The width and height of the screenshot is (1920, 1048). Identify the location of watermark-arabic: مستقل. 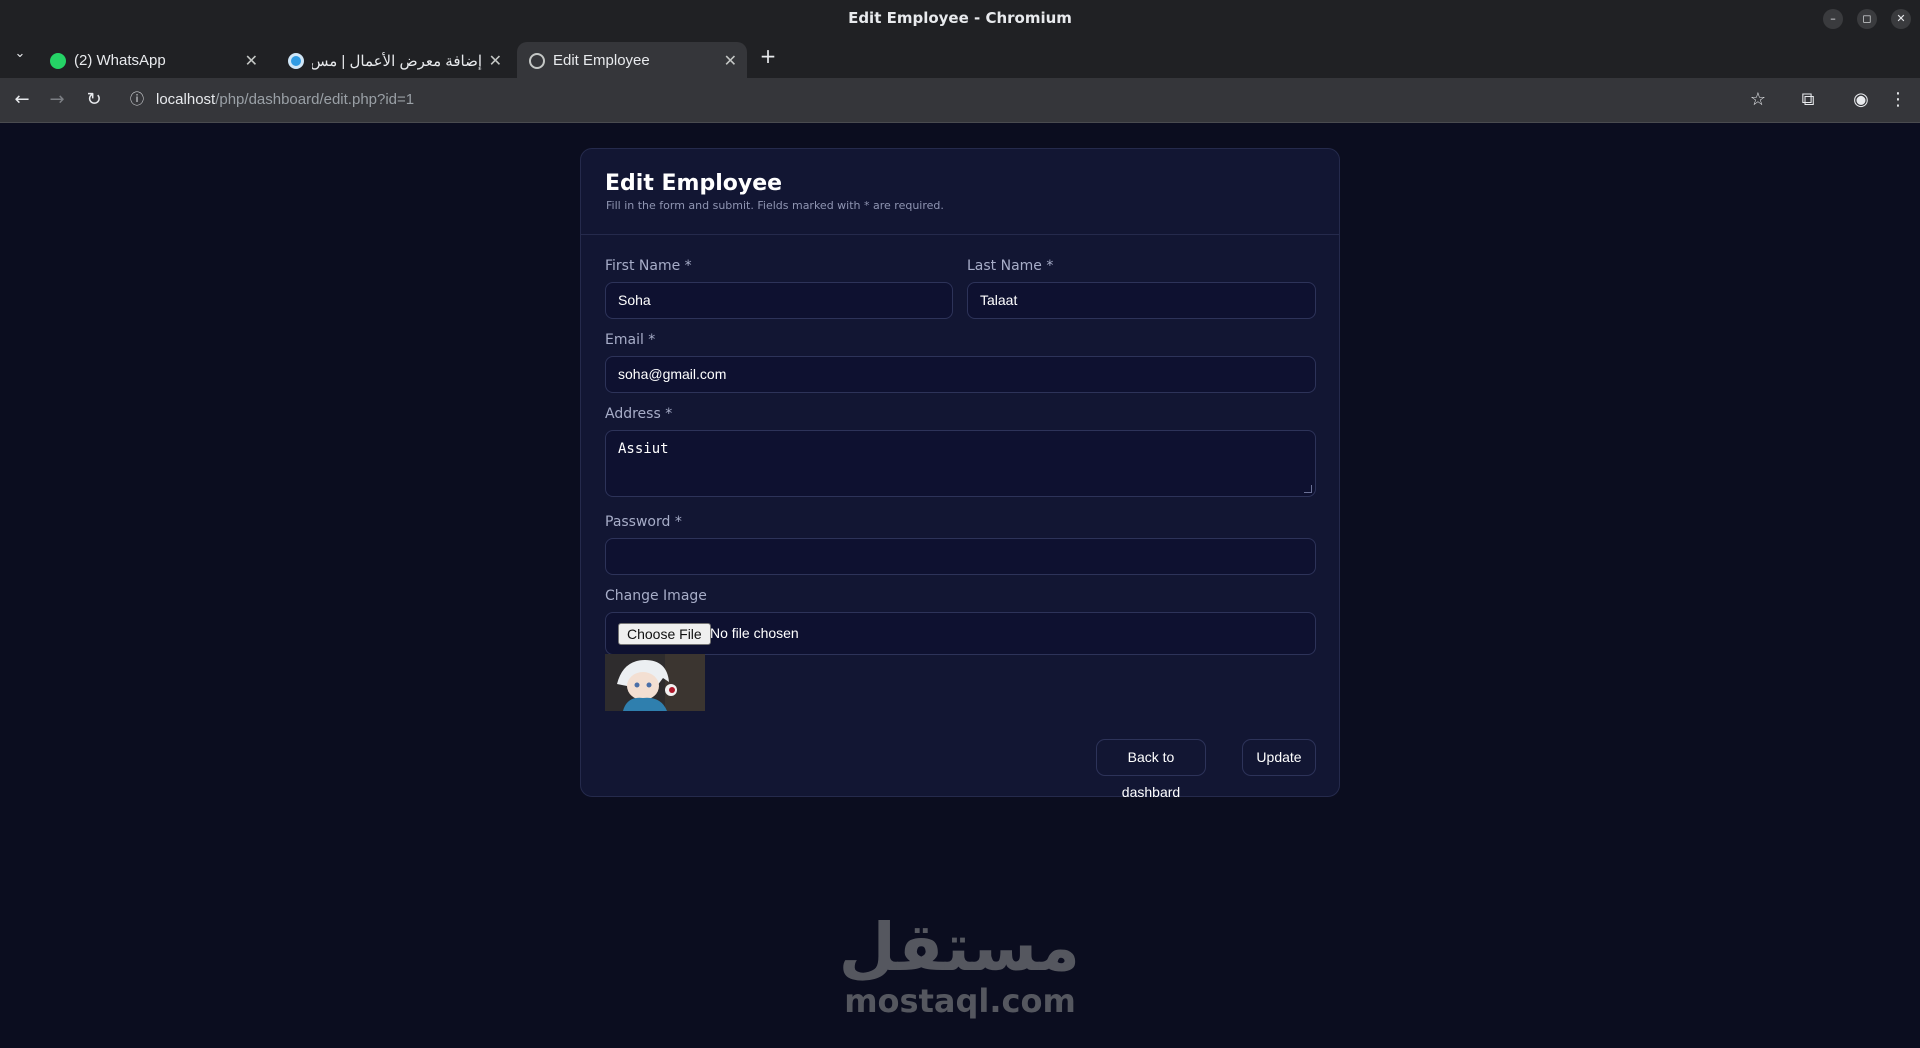
(959, 947).